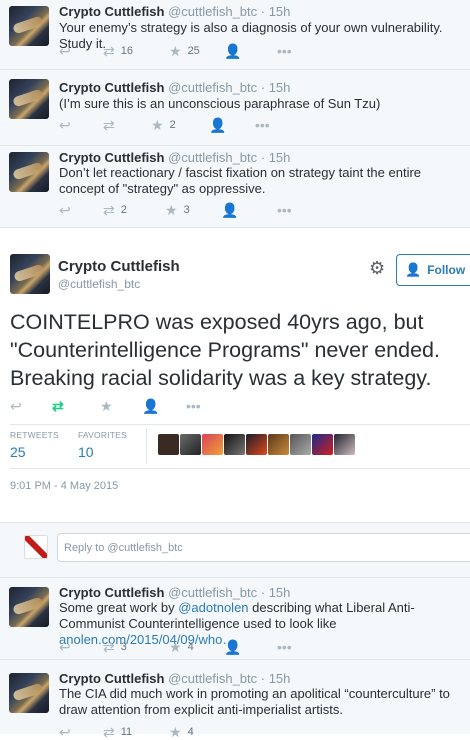  Describe the element at coordinates (102, 445) in the screenshot. I see `favorites-stat: FAVORITES 10` at that location.